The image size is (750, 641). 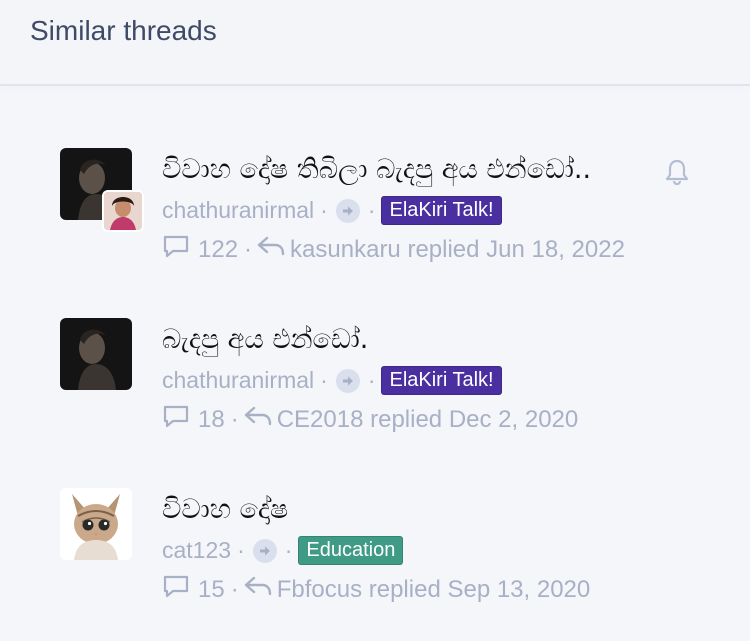 I want to click on last-reply-info: kasunkaru replied Jun 18, 2022, so click(x=457, y=250).